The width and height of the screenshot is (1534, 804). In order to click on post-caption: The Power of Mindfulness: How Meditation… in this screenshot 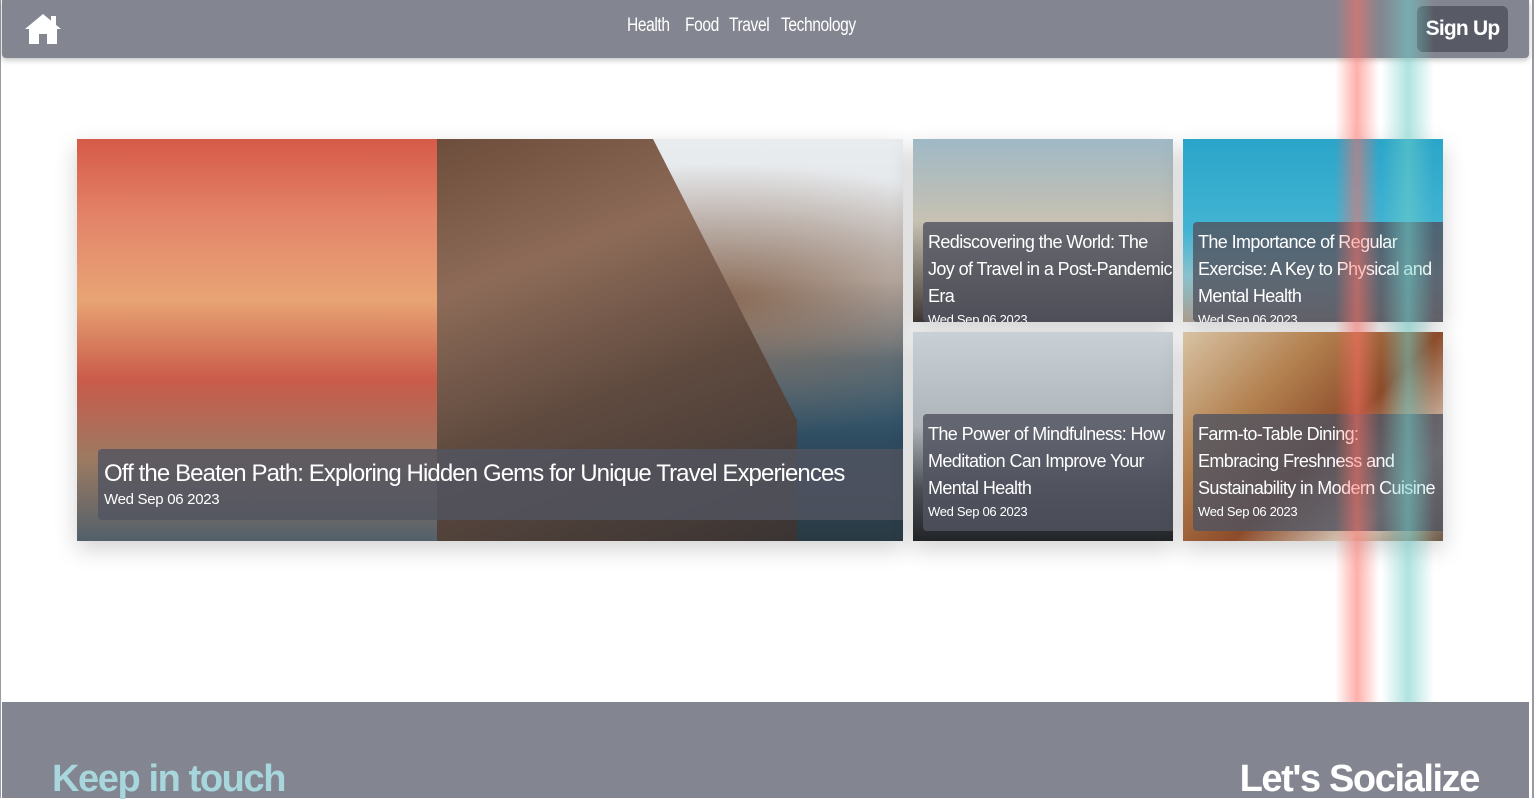, I will do `click(1048, 472)`.